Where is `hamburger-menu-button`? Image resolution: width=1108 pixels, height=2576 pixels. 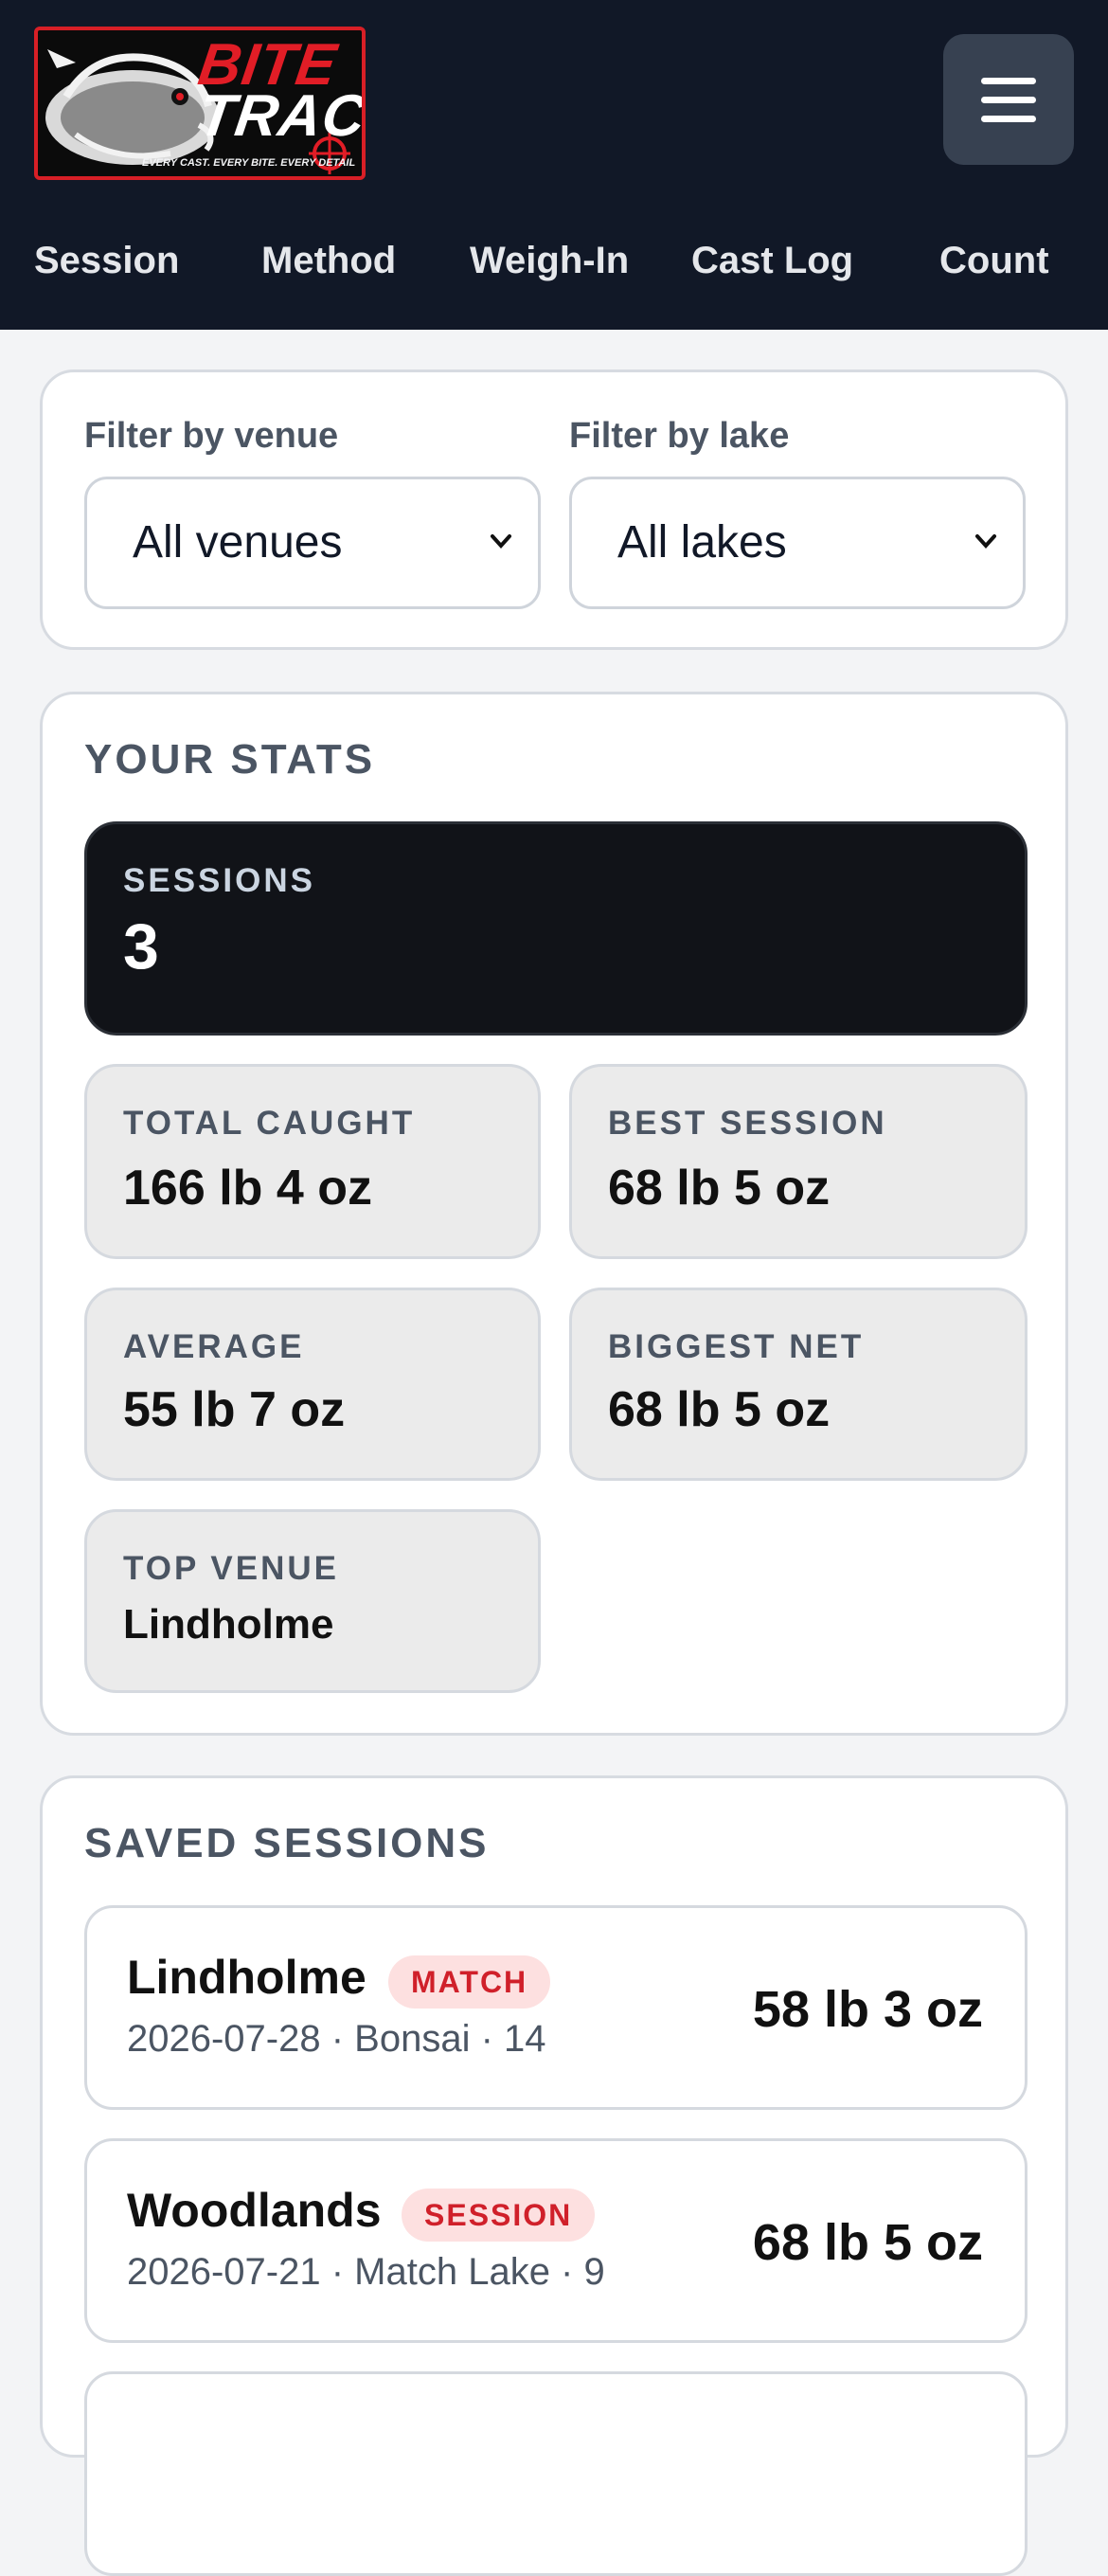
hamburger-menu-button is located at coordinates (1008, 99).